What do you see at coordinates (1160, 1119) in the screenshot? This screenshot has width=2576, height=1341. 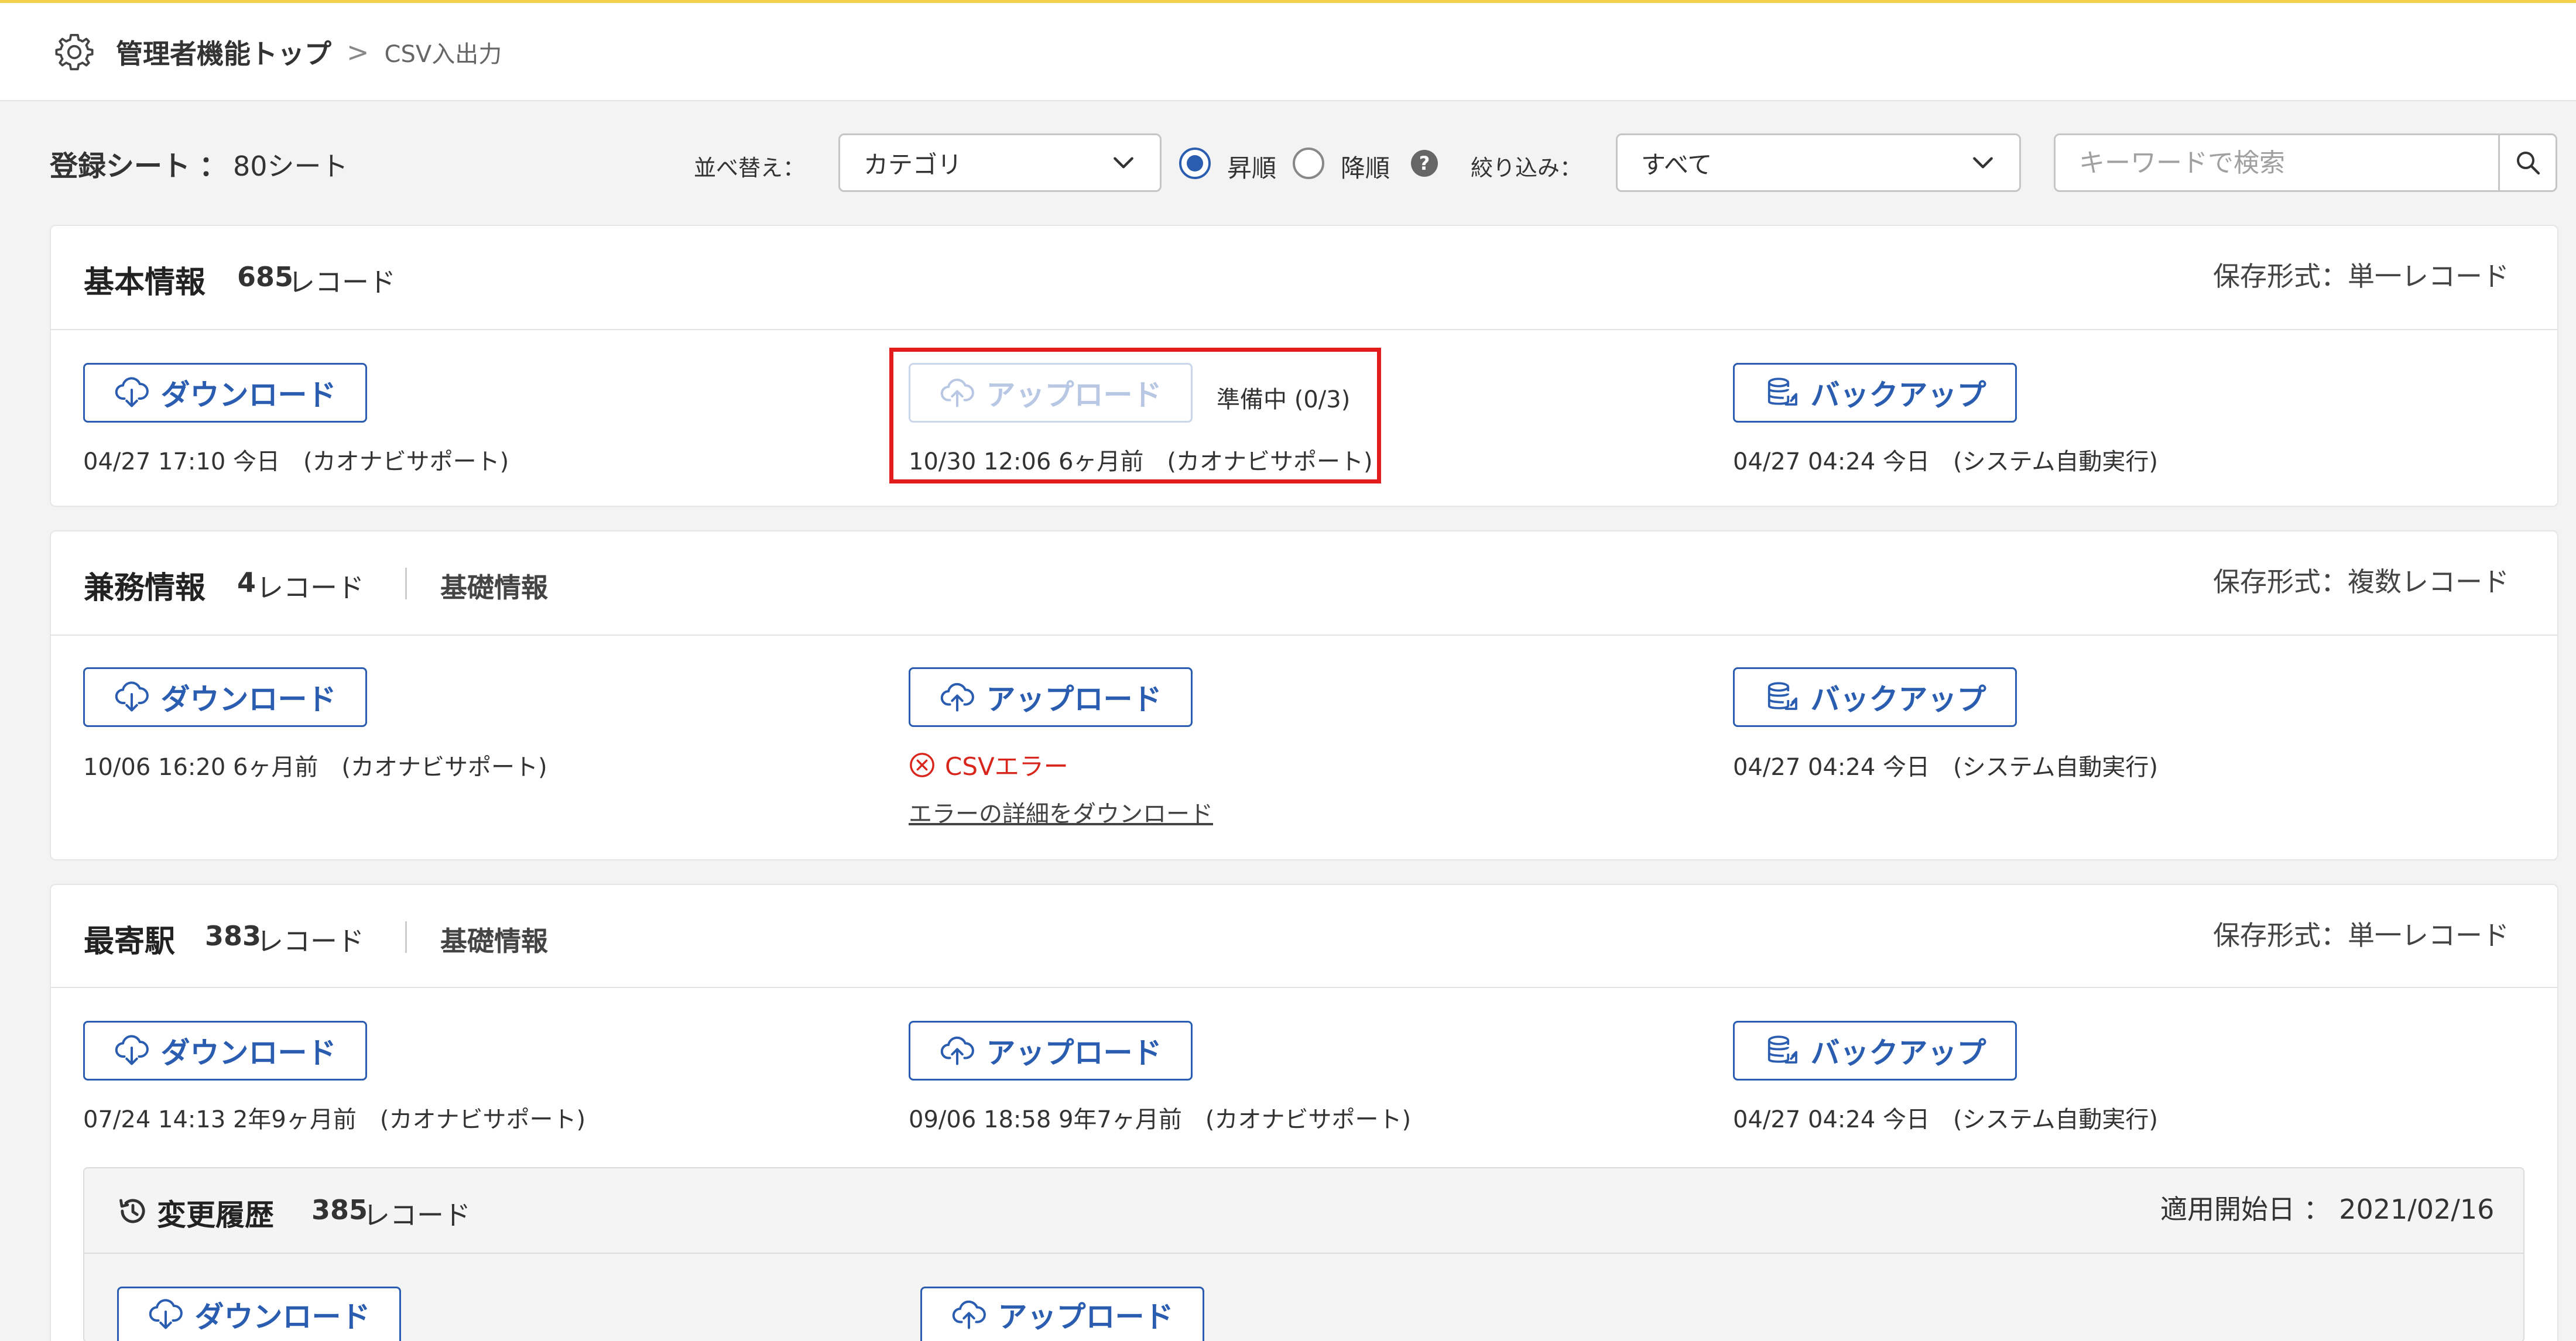 I see `upload-meta: 09/06 18:58 9年7ヶ月前 (カオナビサポート)` at bounding box center [1160, 1119].